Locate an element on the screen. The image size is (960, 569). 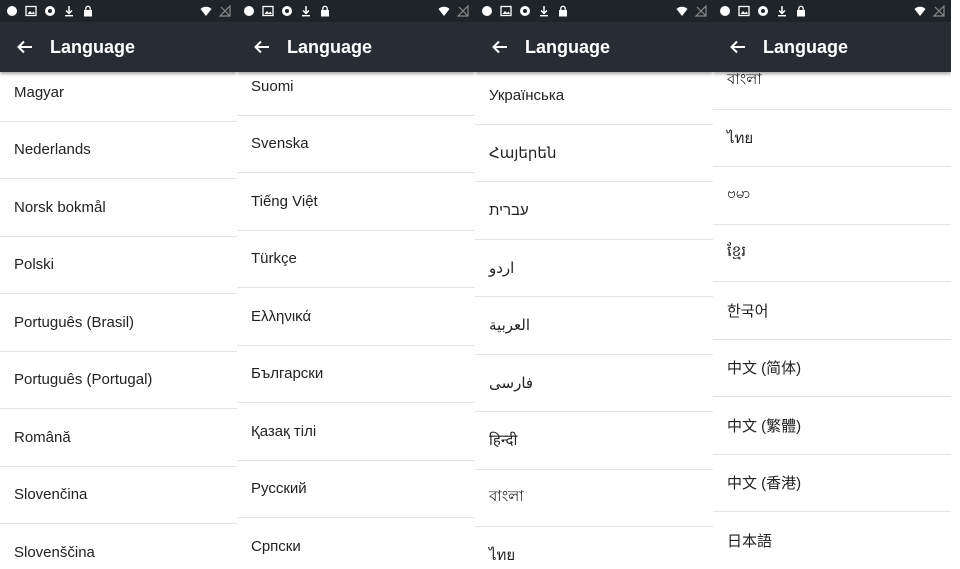
list-item: Ελληνικά is located at coordinates (356, 317).